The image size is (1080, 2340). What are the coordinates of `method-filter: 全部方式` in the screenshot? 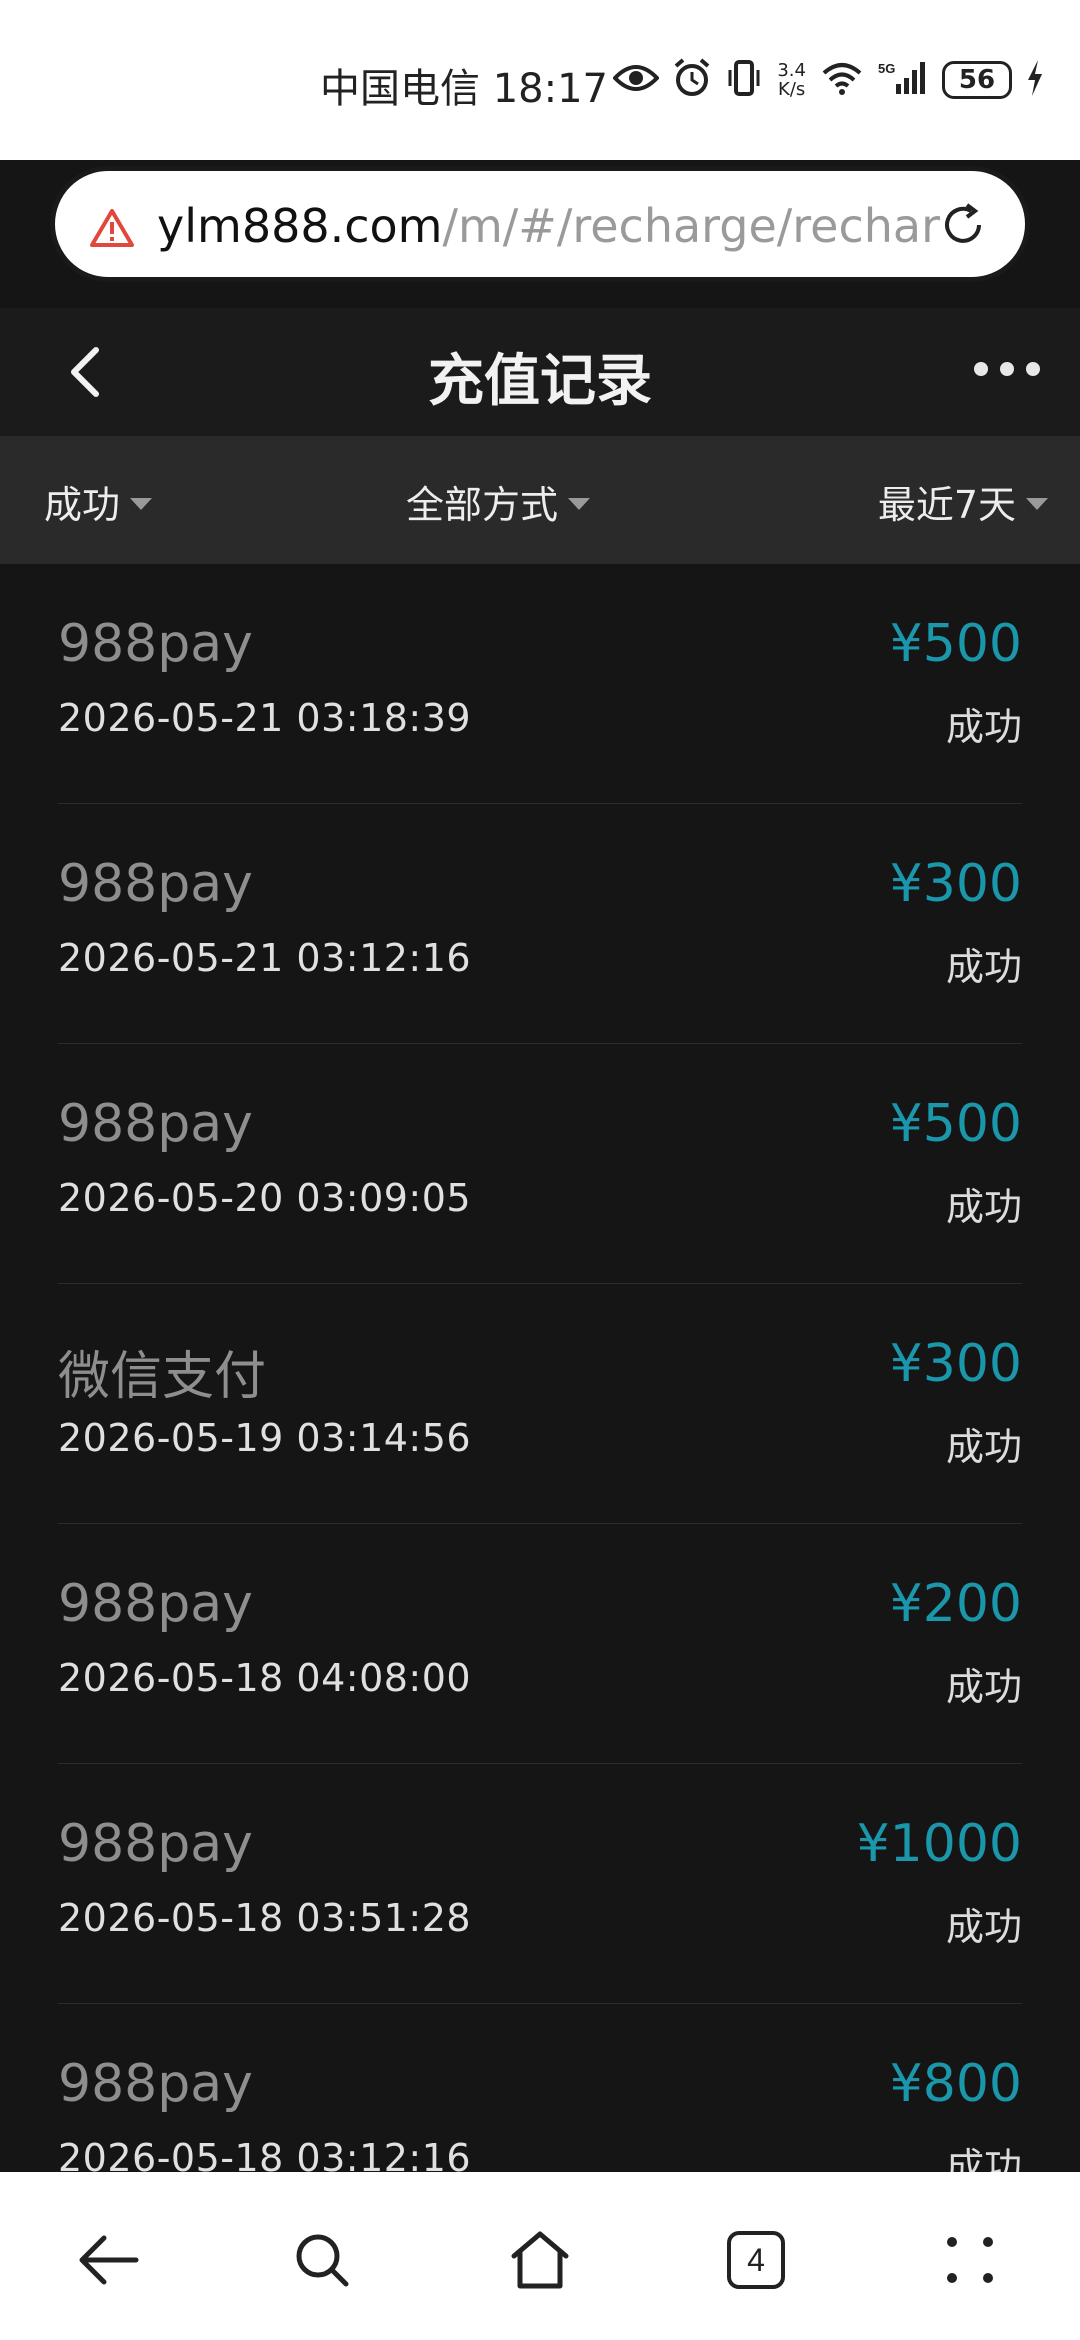 It's located at (498, 501).